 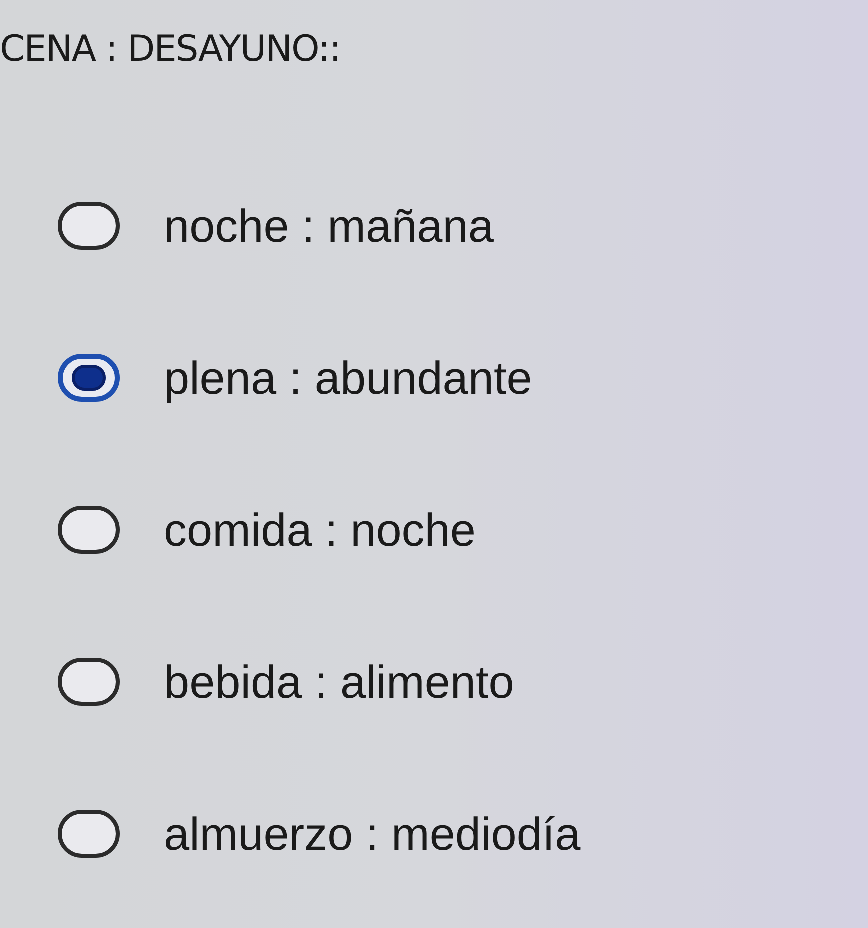 I want to click on question-text: CENA : DESAYUNO::, so click(x=170, y=50).